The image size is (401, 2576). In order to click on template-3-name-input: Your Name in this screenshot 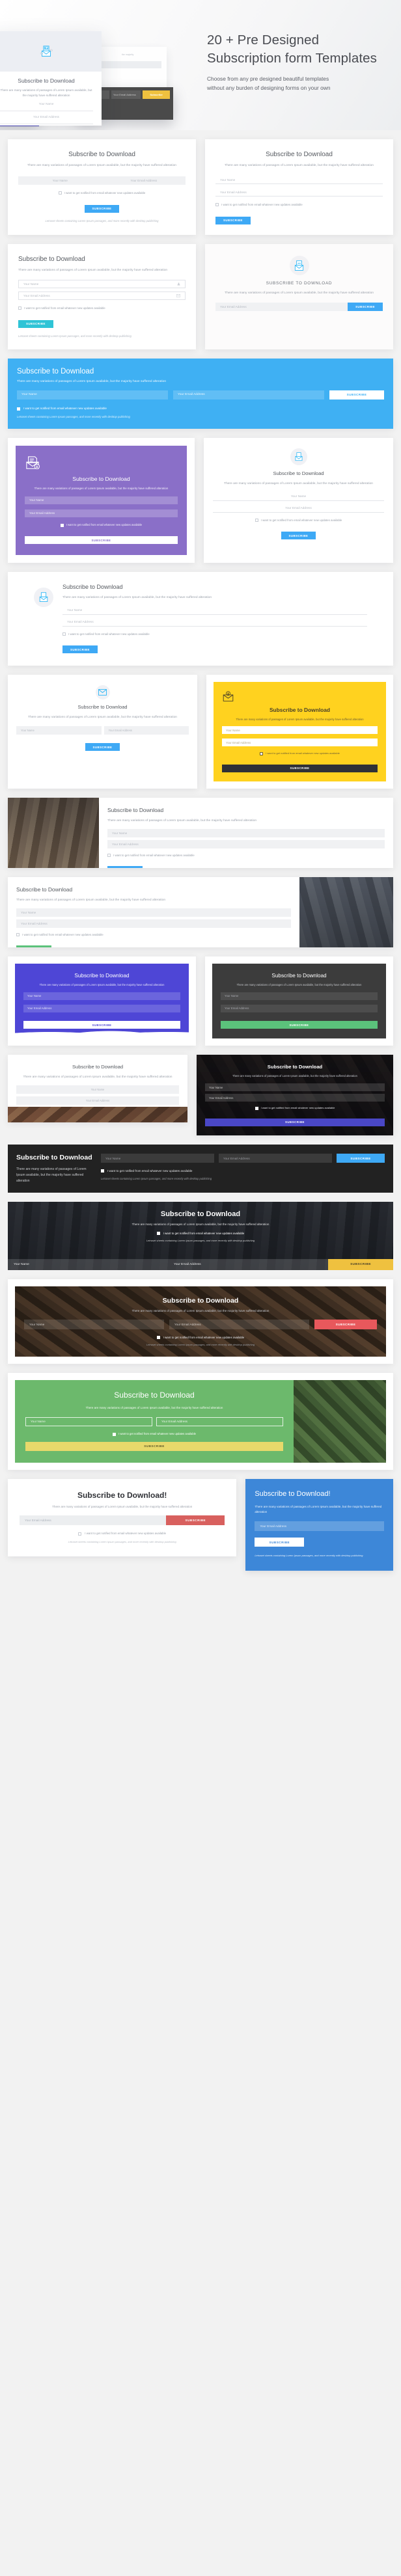, I will do `click(102, 284)`.